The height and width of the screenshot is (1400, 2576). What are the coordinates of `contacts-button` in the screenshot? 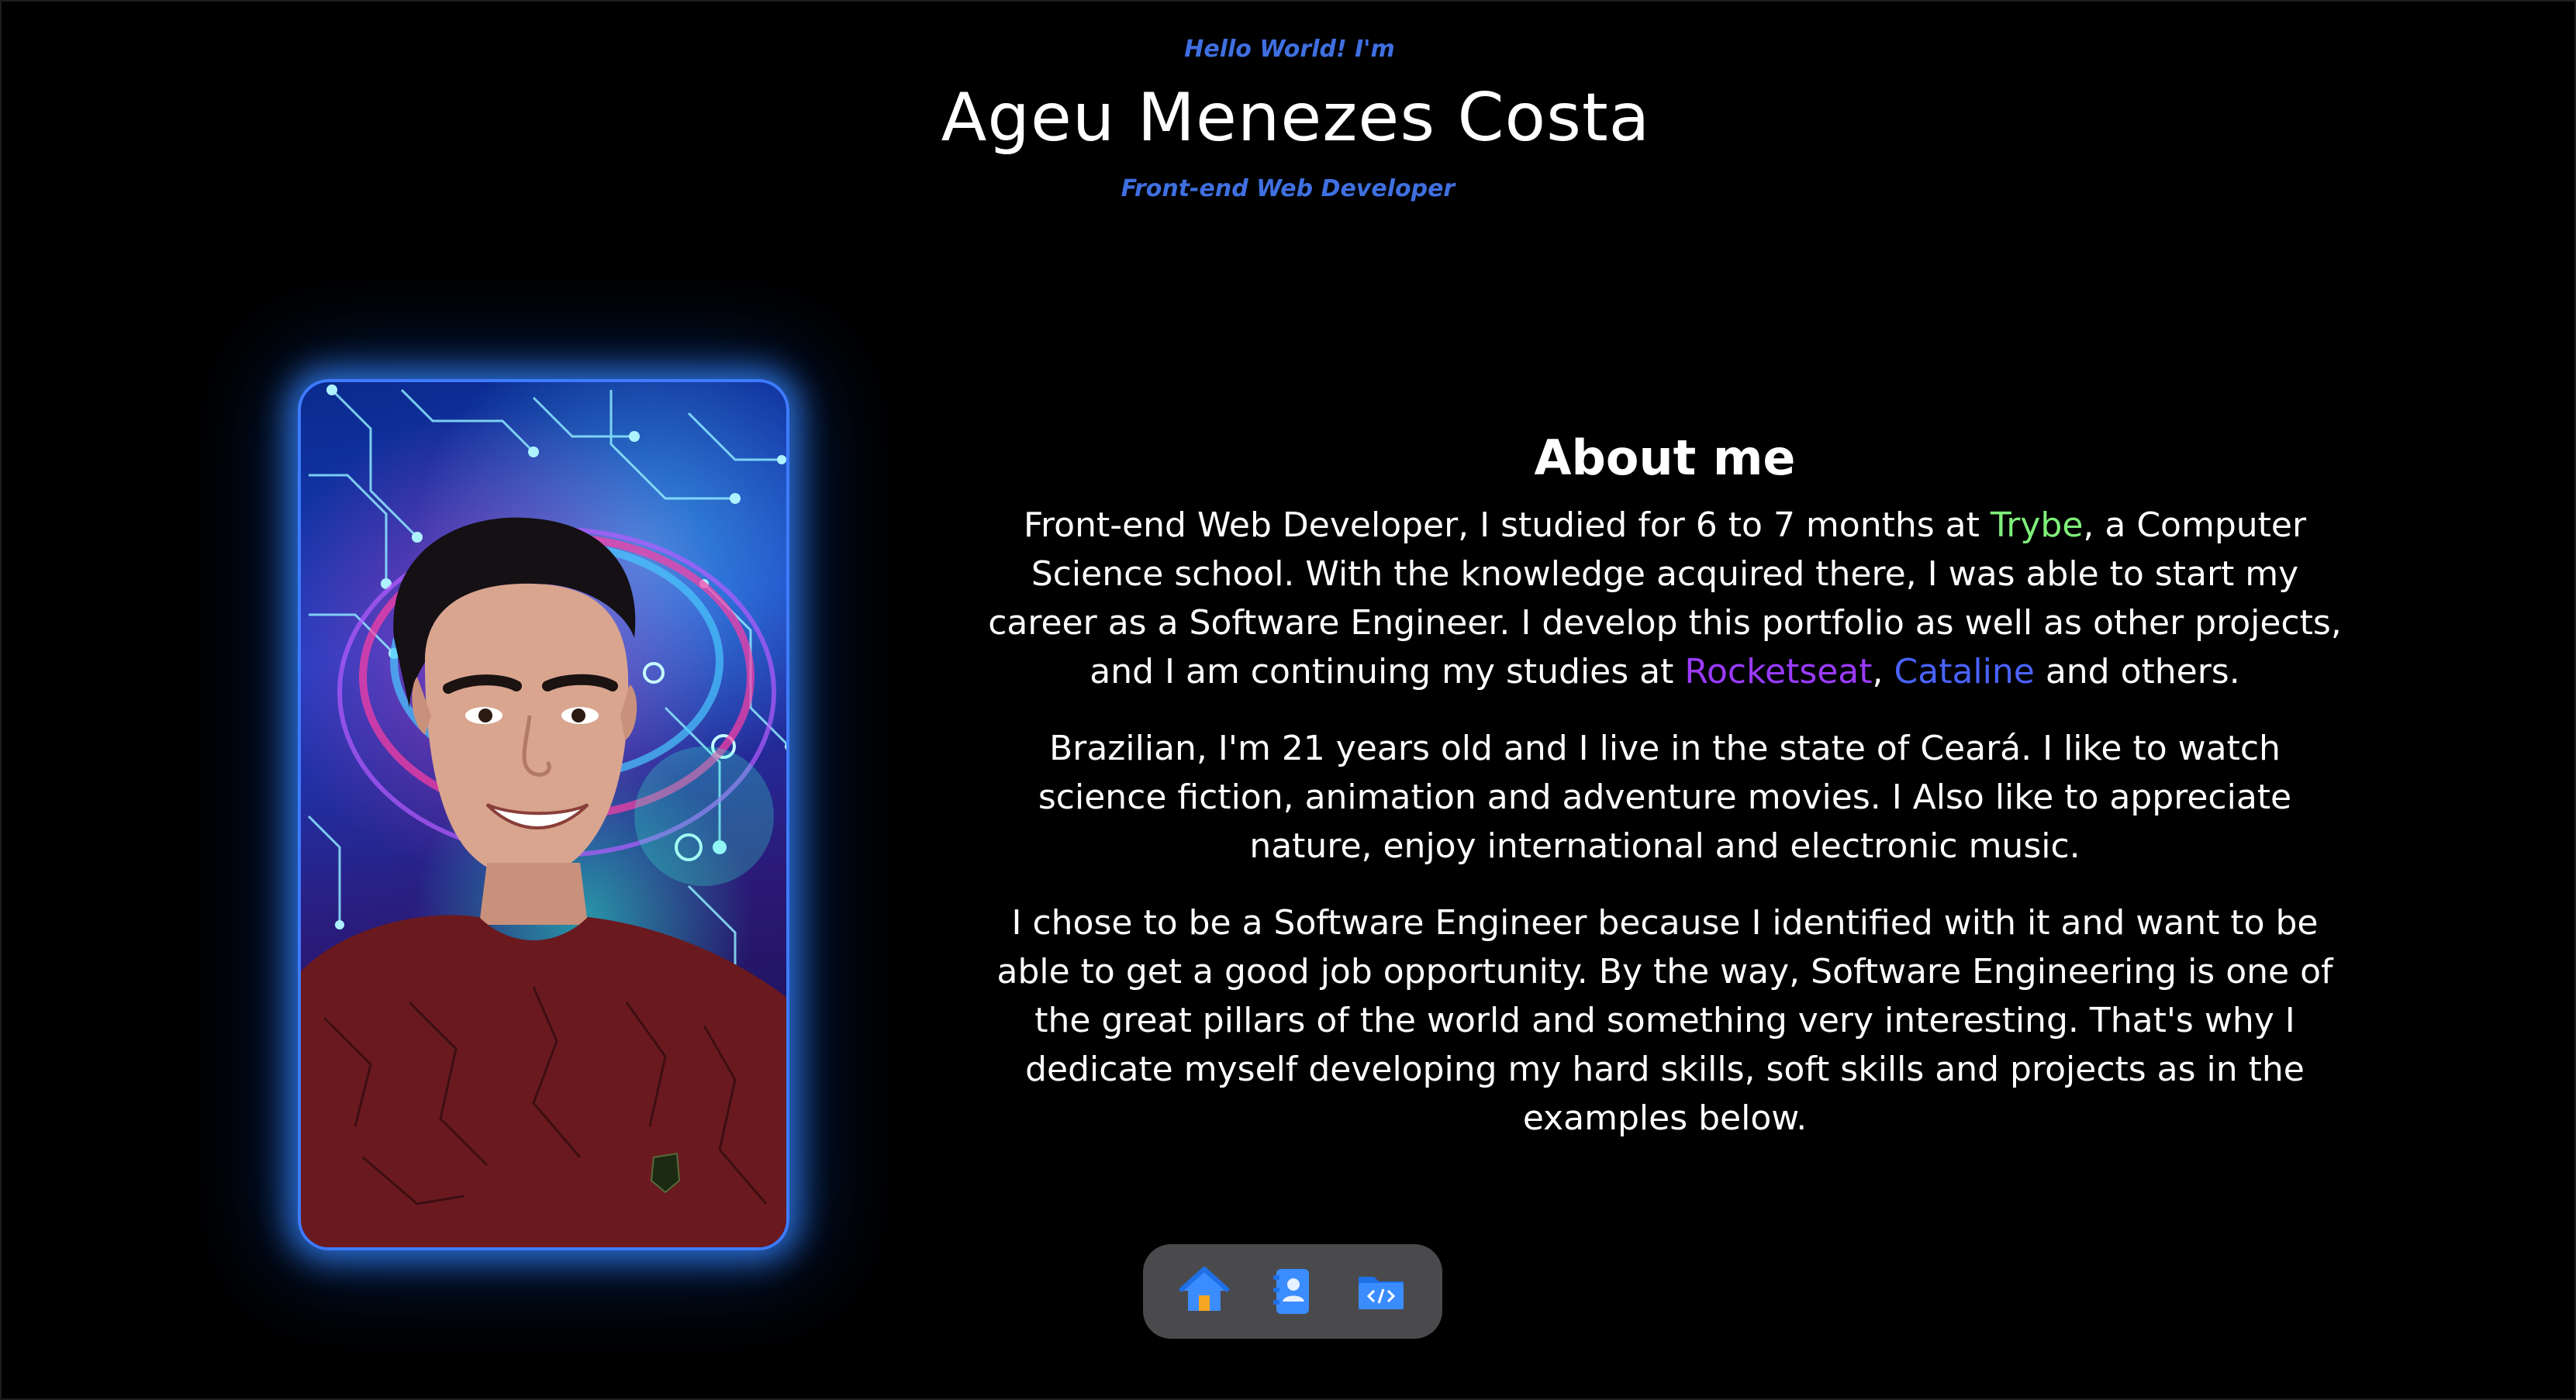 It's located at (1292, 1292).